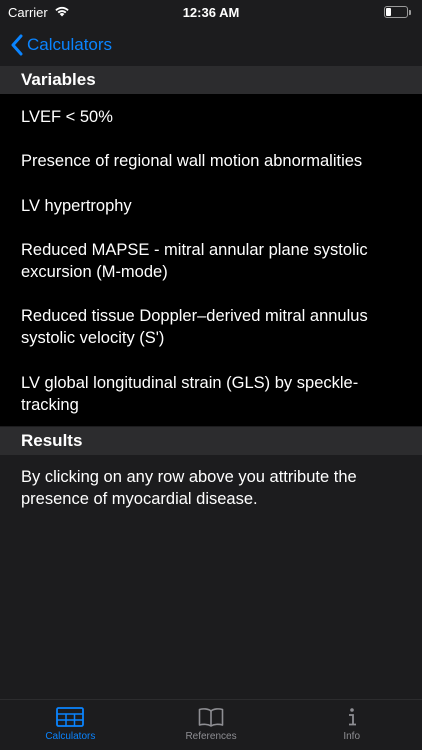  What do you see at coordinates (211, 80) in the screenshot?
I see `section-header-variables: Variables` at bounding box center [211, 80].